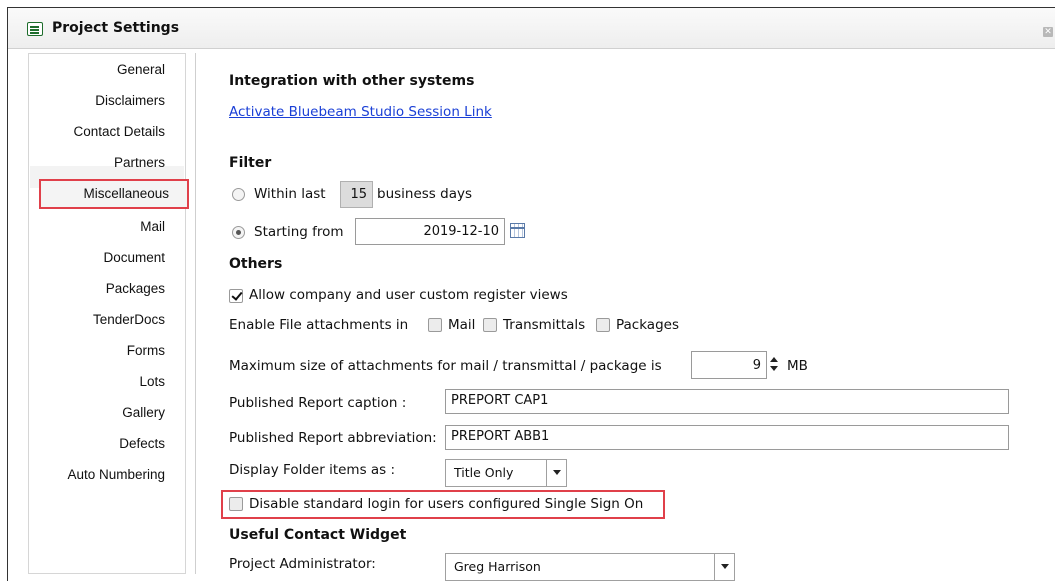 This screenshot has width=1055, height=581. What do you see at coordinates (302, 564) in the screenshot?
I see `admin-label: Project Administrator:` at bounding box center [302, 564].